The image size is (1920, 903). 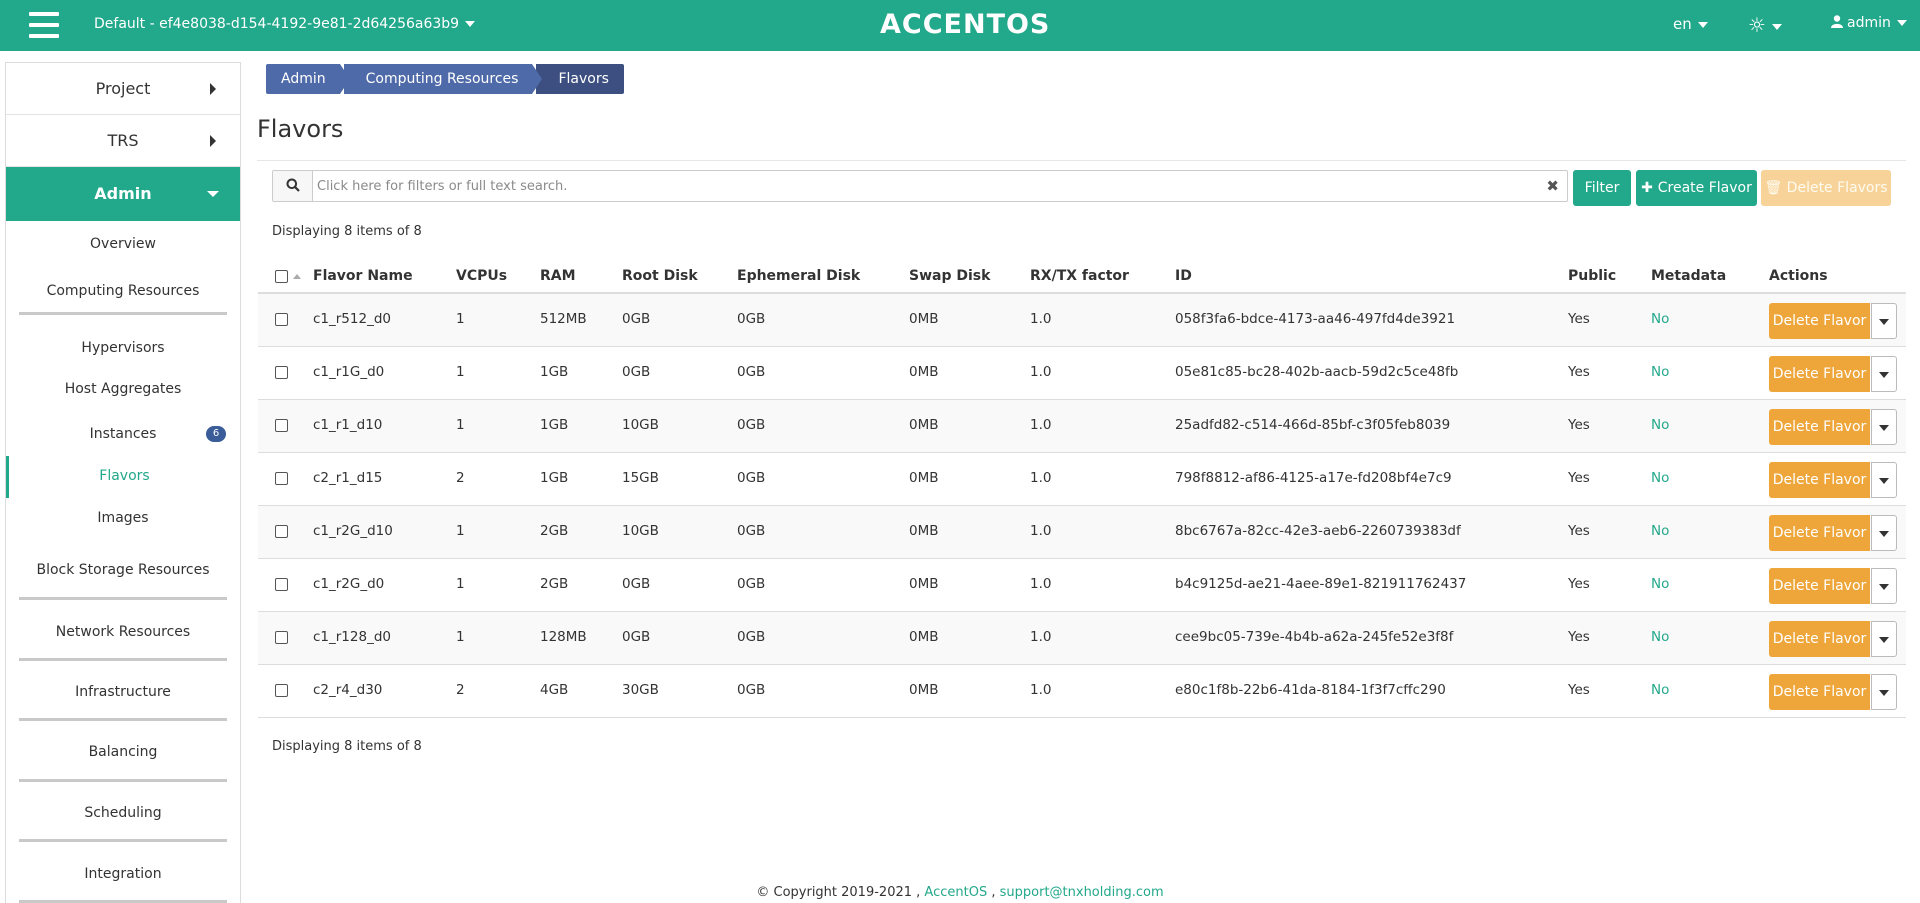 What do you see at coordinates (1082, 892) in the screenshot?
I see `support-email-link: support@tnxholding.com` at bounding box center [1082, 892].